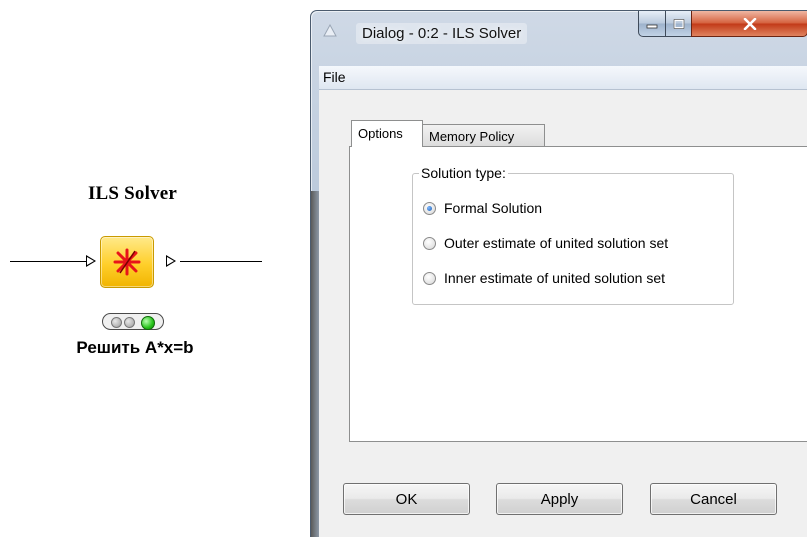  Describe the element at coordinates (555, 278) in the screenshot. I see `radio-label: Inner estimate of united solution set` at that location.